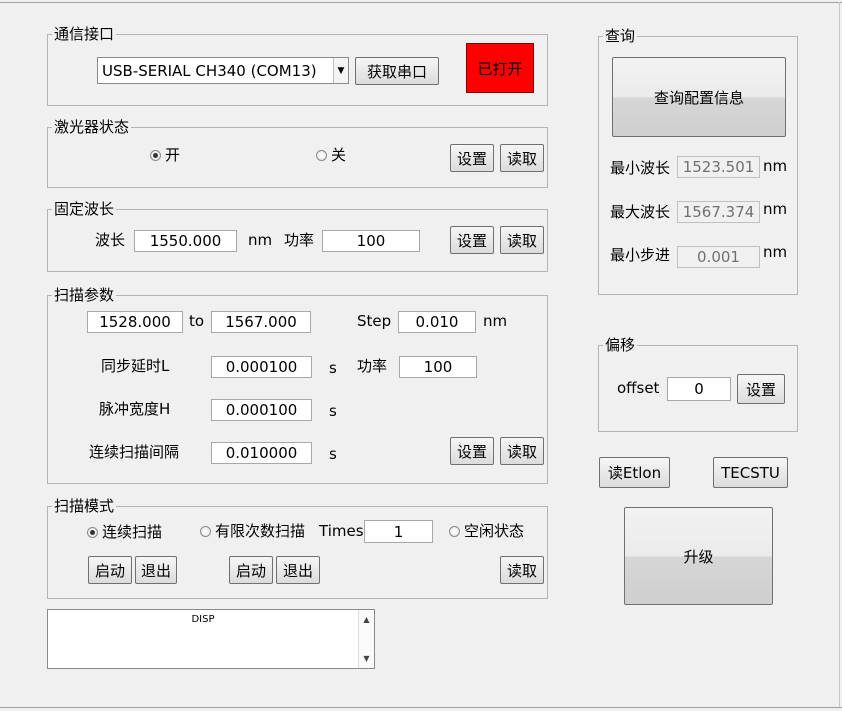 The height and width of the screenshot is (711, 842). I want to click on max-wavelength-unit: nm, so click(775, 209).